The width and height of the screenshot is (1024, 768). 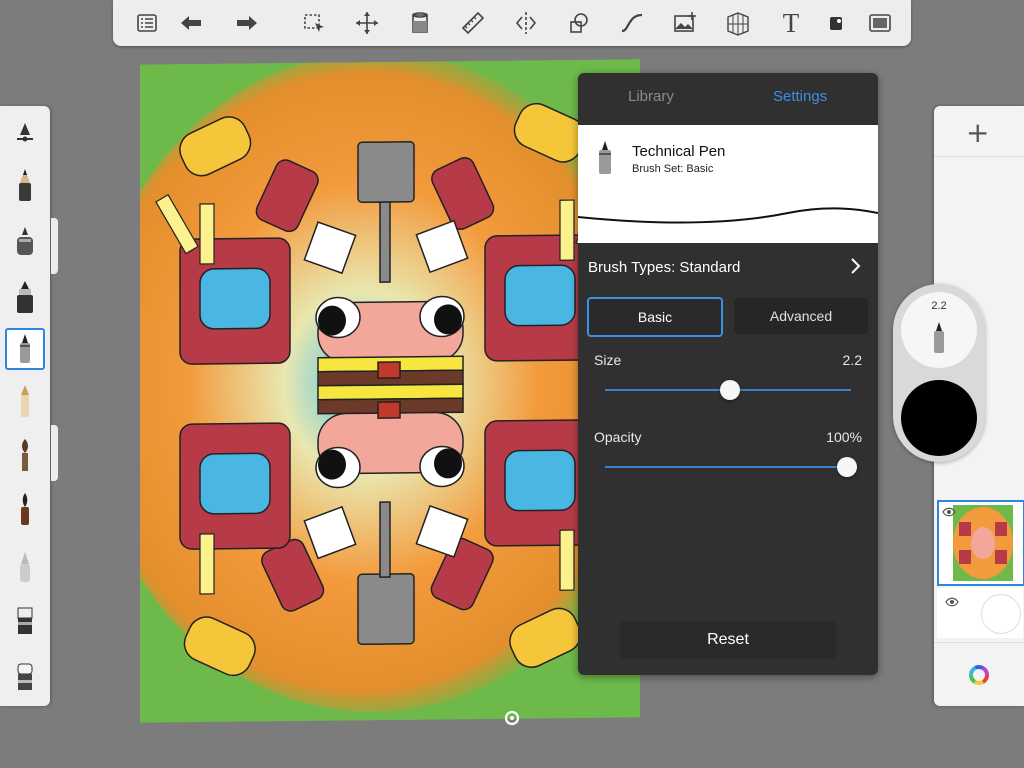 What do you see at coordinates (728, 184) in the screenshot?
I see `brush-preview: Technical Pen Brush Set: Basic` at bounding box center [728, 184].